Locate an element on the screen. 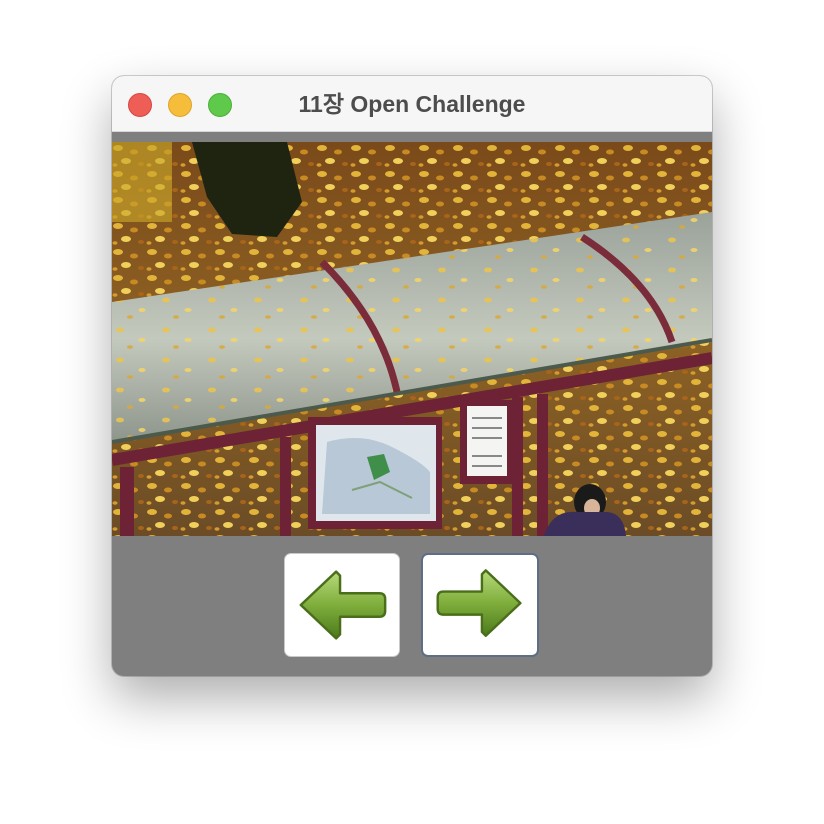 This screenshot has width=824, height=824. next-image-button is located at coordinates (480, 605).